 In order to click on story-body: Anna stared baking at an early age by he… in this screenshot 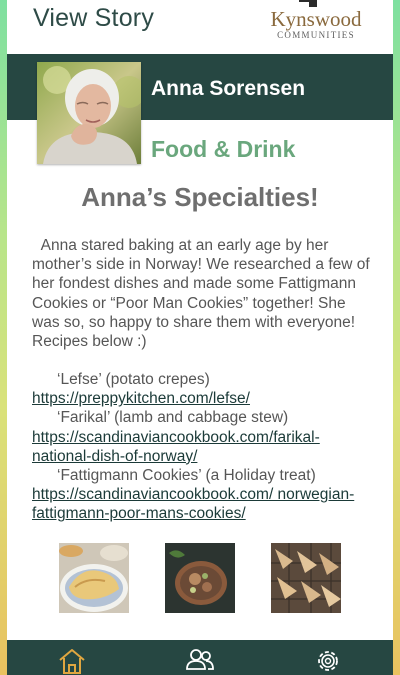, I will do `click(203, 293)`.